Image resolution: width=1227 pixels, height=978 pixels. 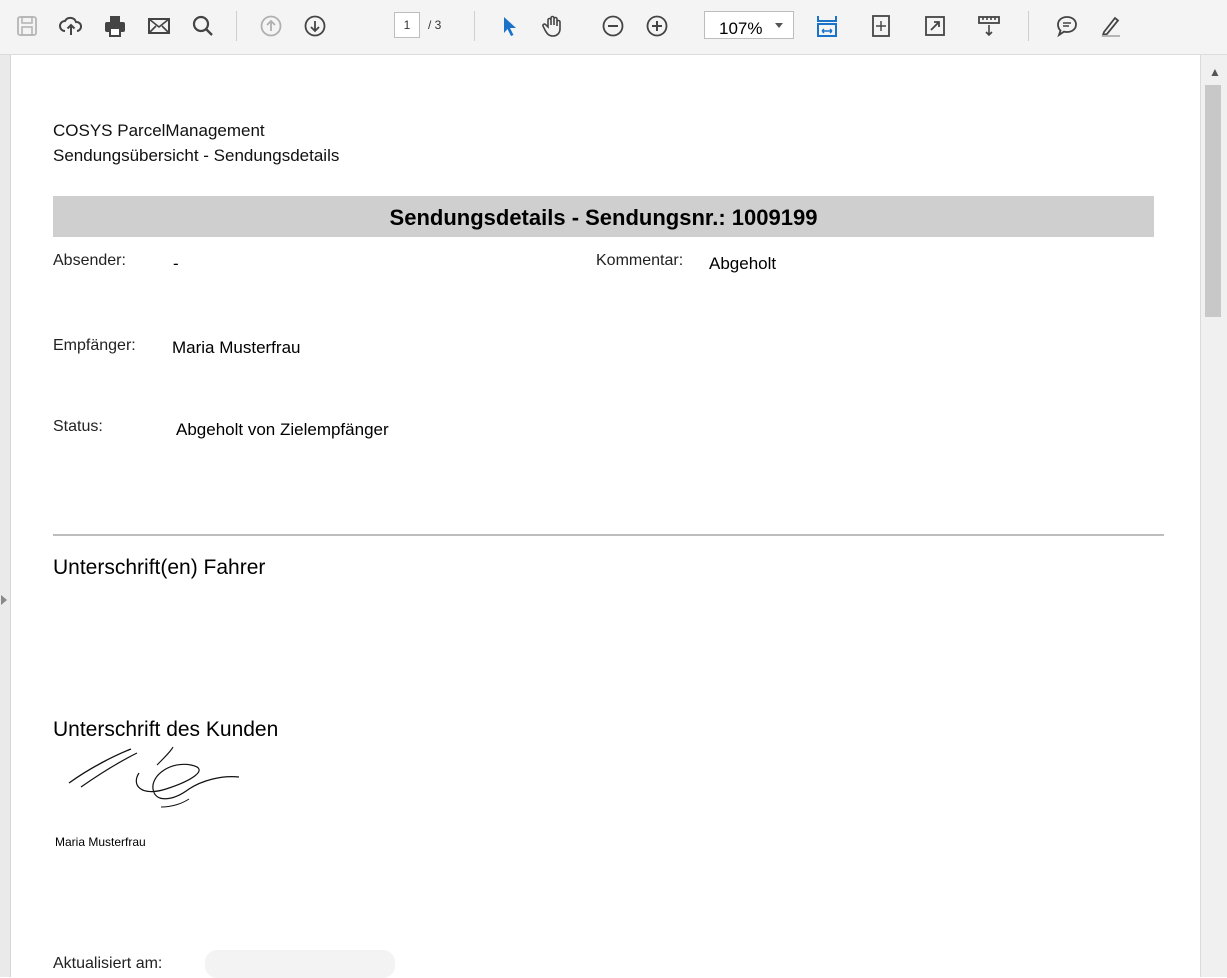 What do you see at coordinates (300, 964) in the screenshot?
I see `updated-value-redacted` at bounding box center [300, 964].